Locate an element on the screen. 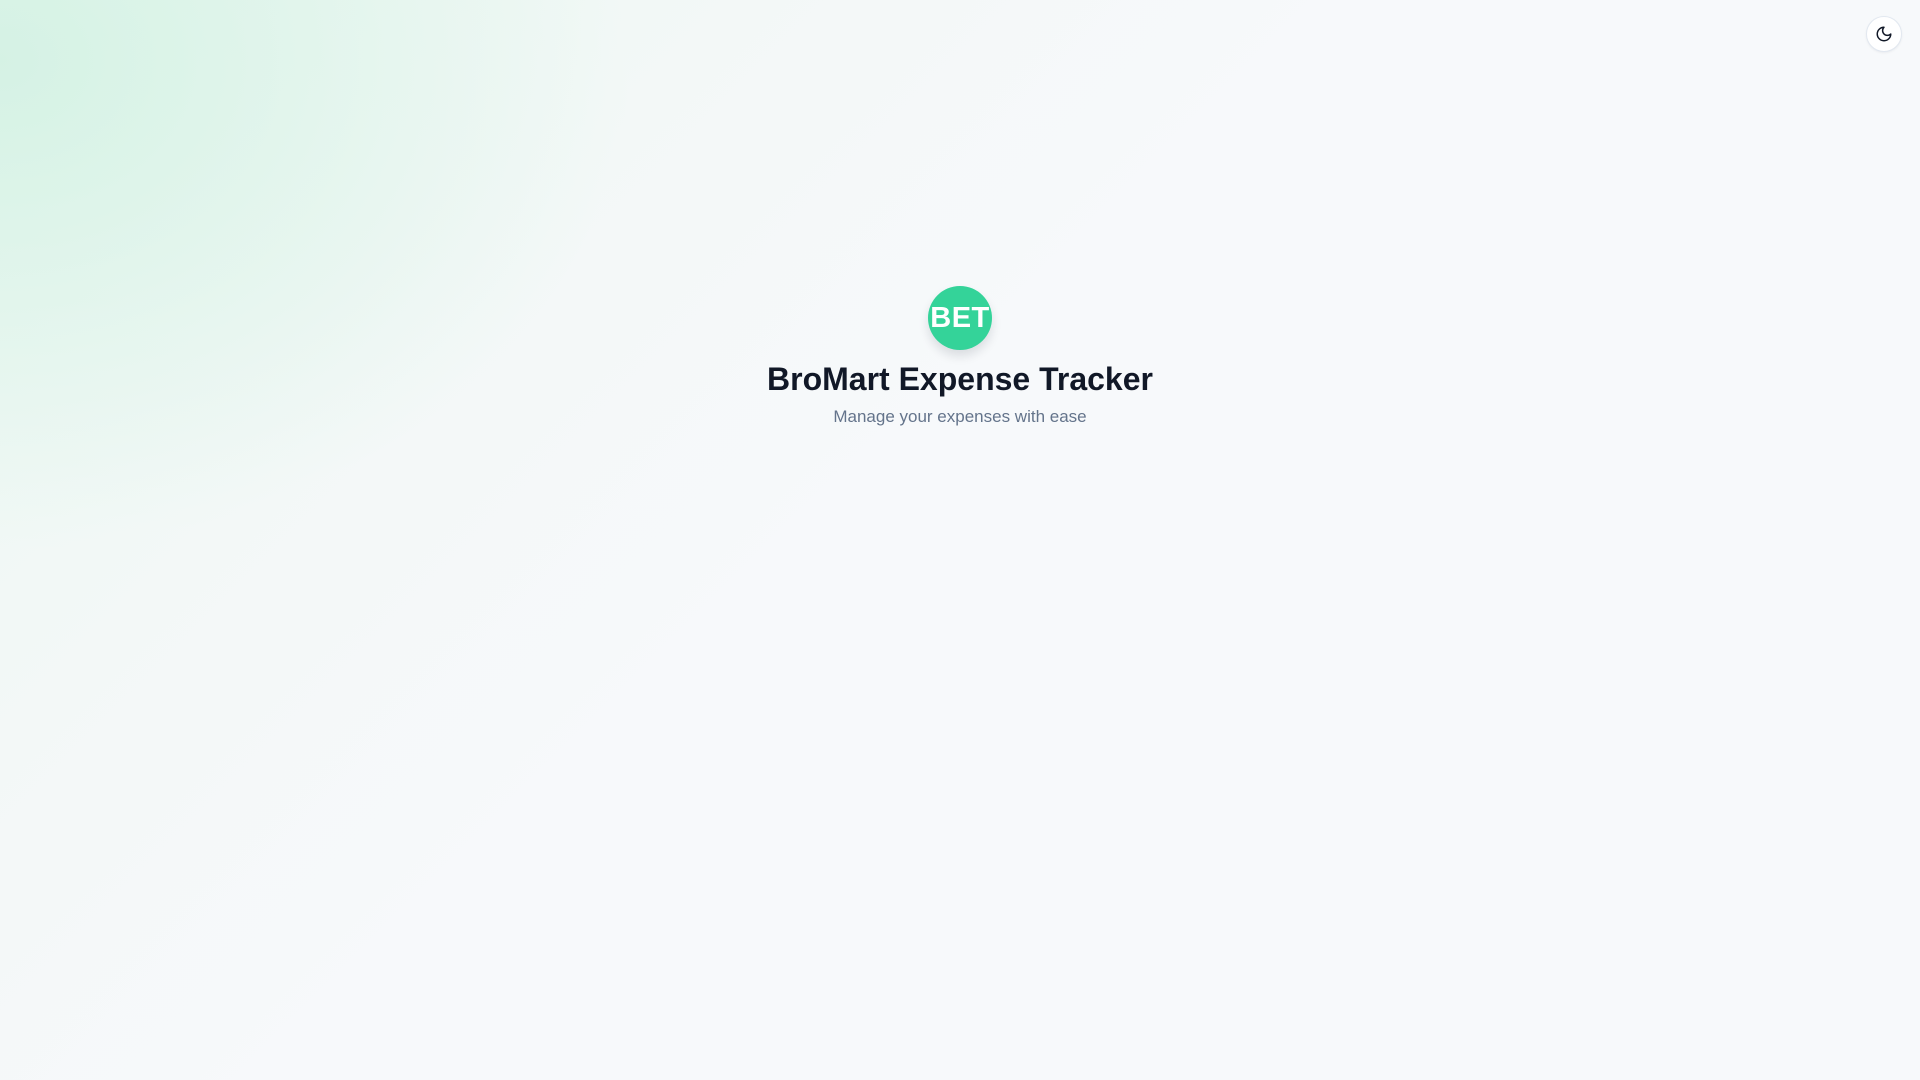 The height and width of the screenshot is (1080, 1920). app-title: BroMart Expense Tracker is located at coordinates (960, 379).